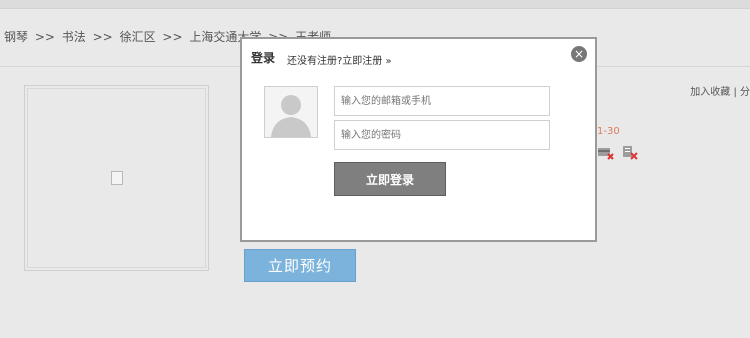 This screenshot has height=338, width=750. What do you see at coordinates (630, 153) in the screenshot?
I see `doc-x-icon` at bounding box center [630, 153].